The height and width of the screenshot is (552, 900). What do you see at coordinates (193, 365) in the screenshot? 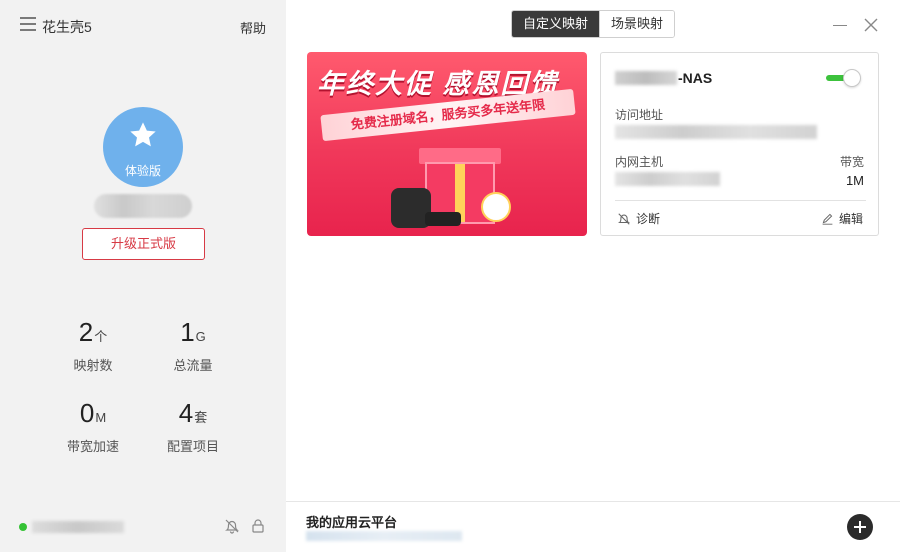
I see `stat-label: 总流量` at bounding box center [193, 365].